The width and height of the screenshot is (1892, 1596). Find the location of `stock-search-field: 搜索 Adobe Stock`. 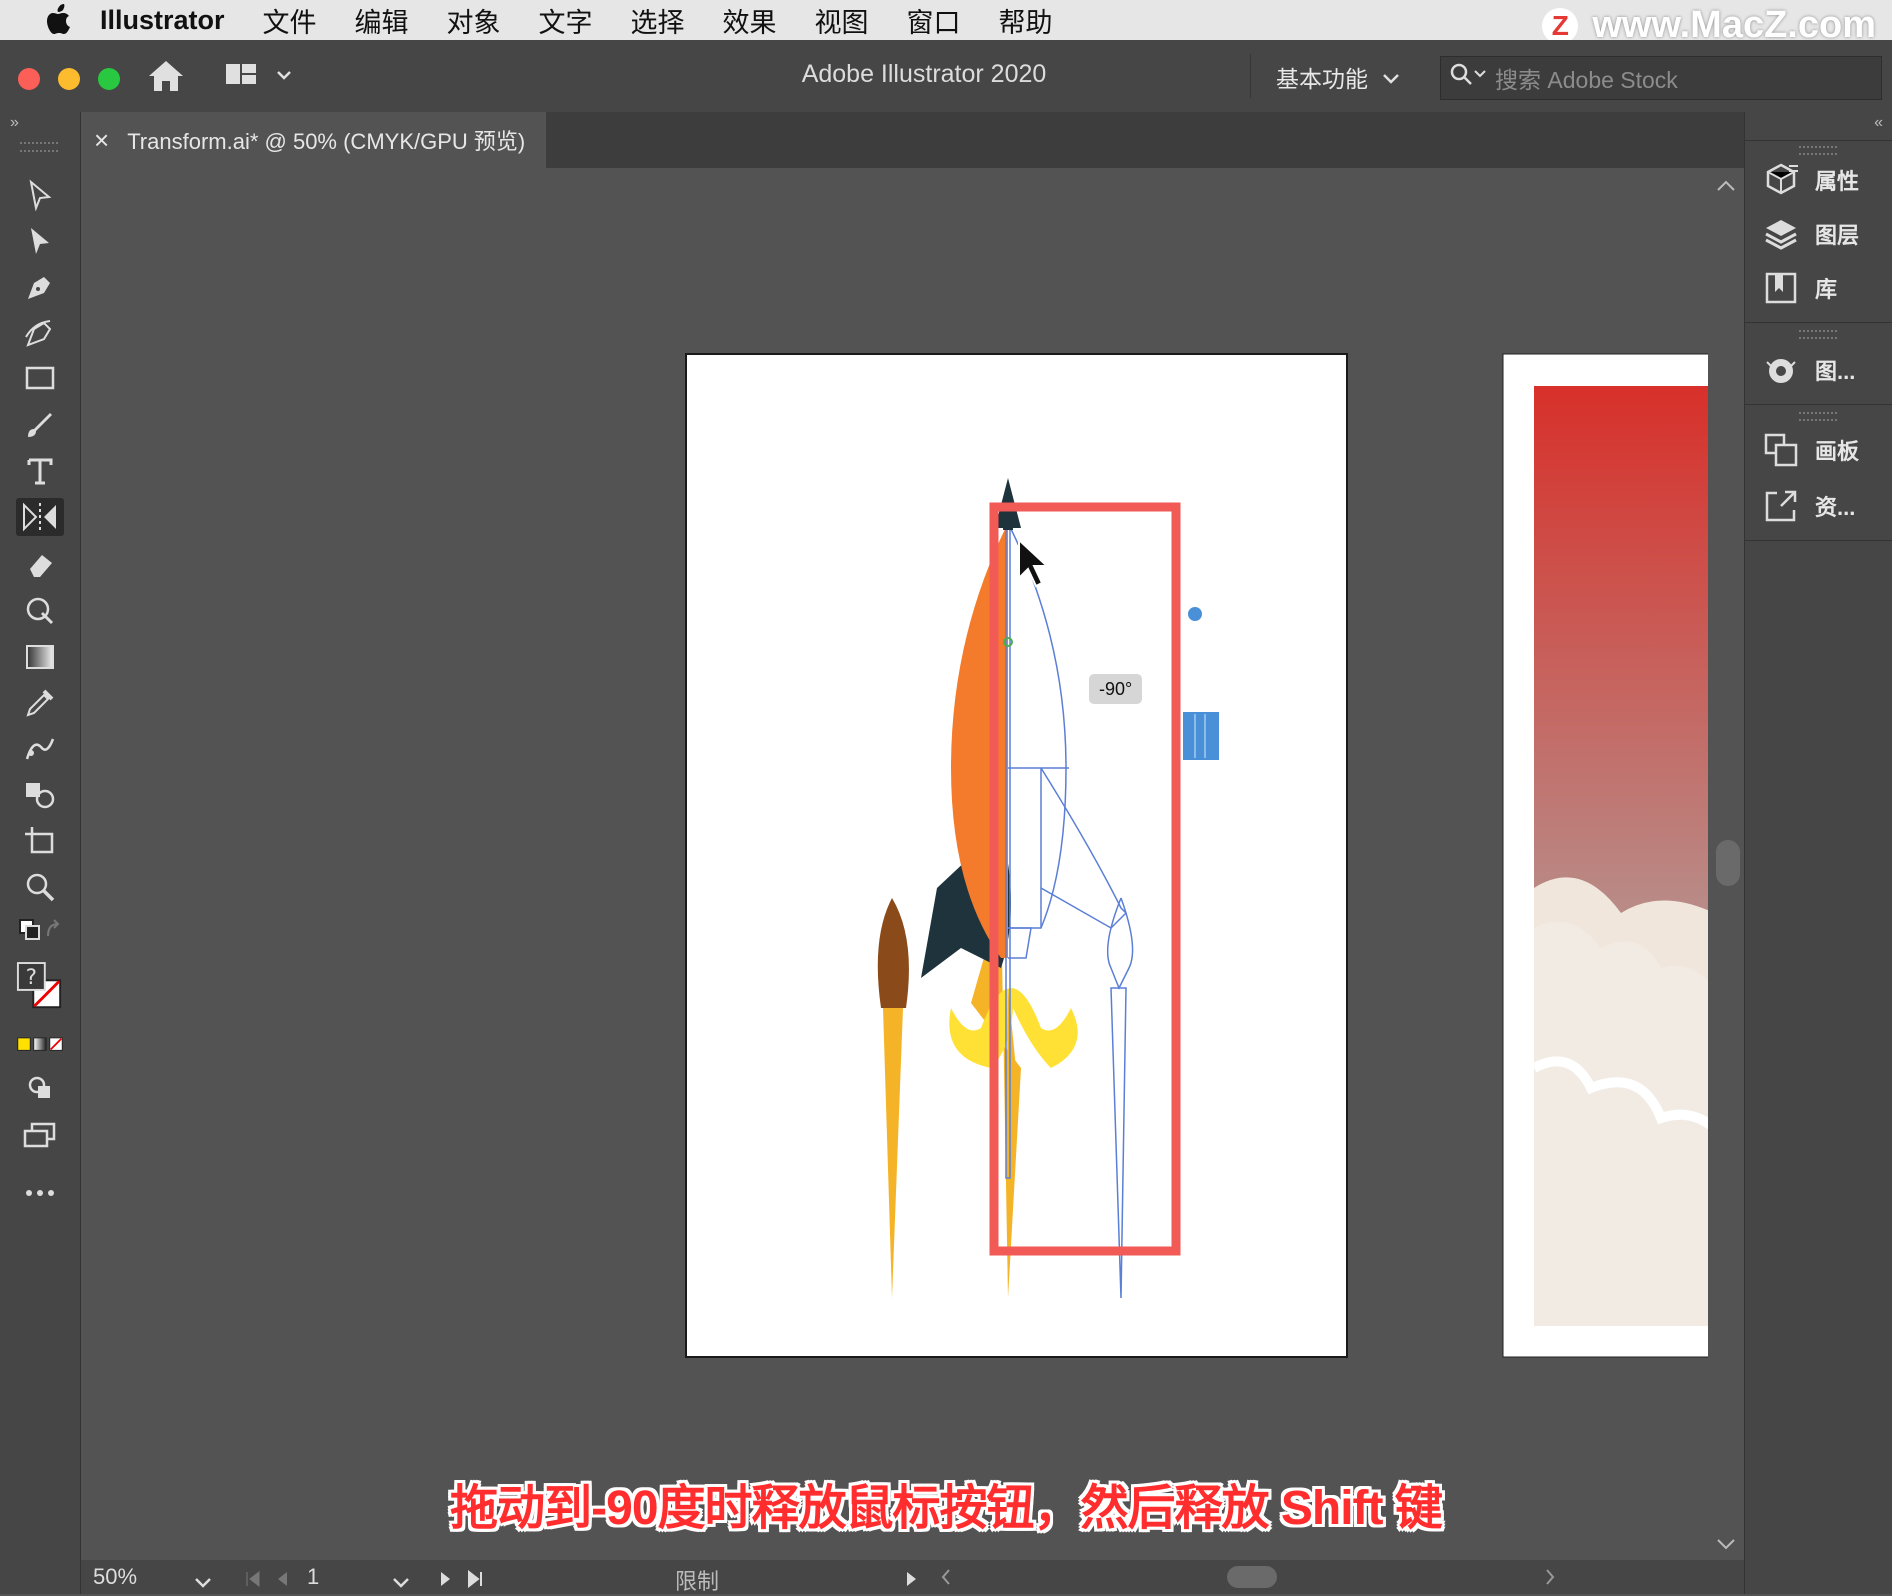

stock-search-field: 搜索 Adobe Stock is located at coordinates (1661, 78).